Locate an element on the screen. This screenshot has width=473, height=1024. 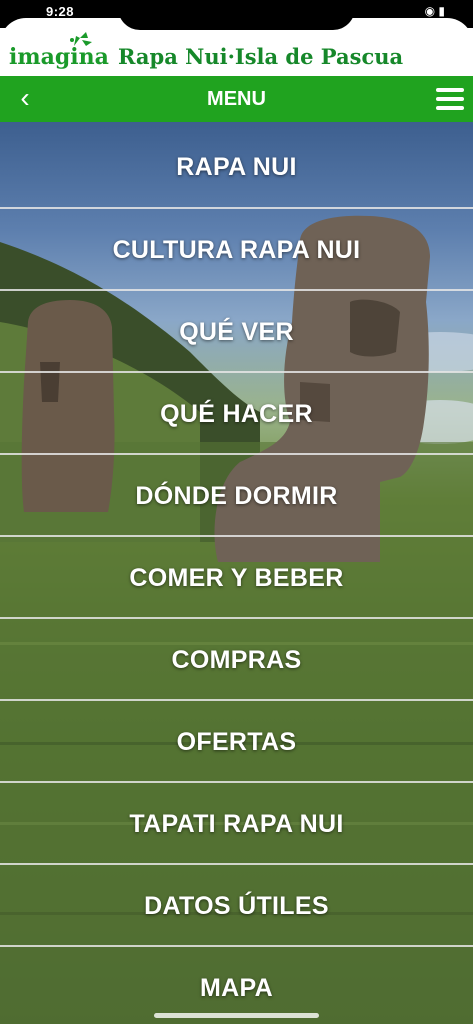
brand-place-name: Rapa Nui·Isla de Pascua is located at coordinates (261, 56).